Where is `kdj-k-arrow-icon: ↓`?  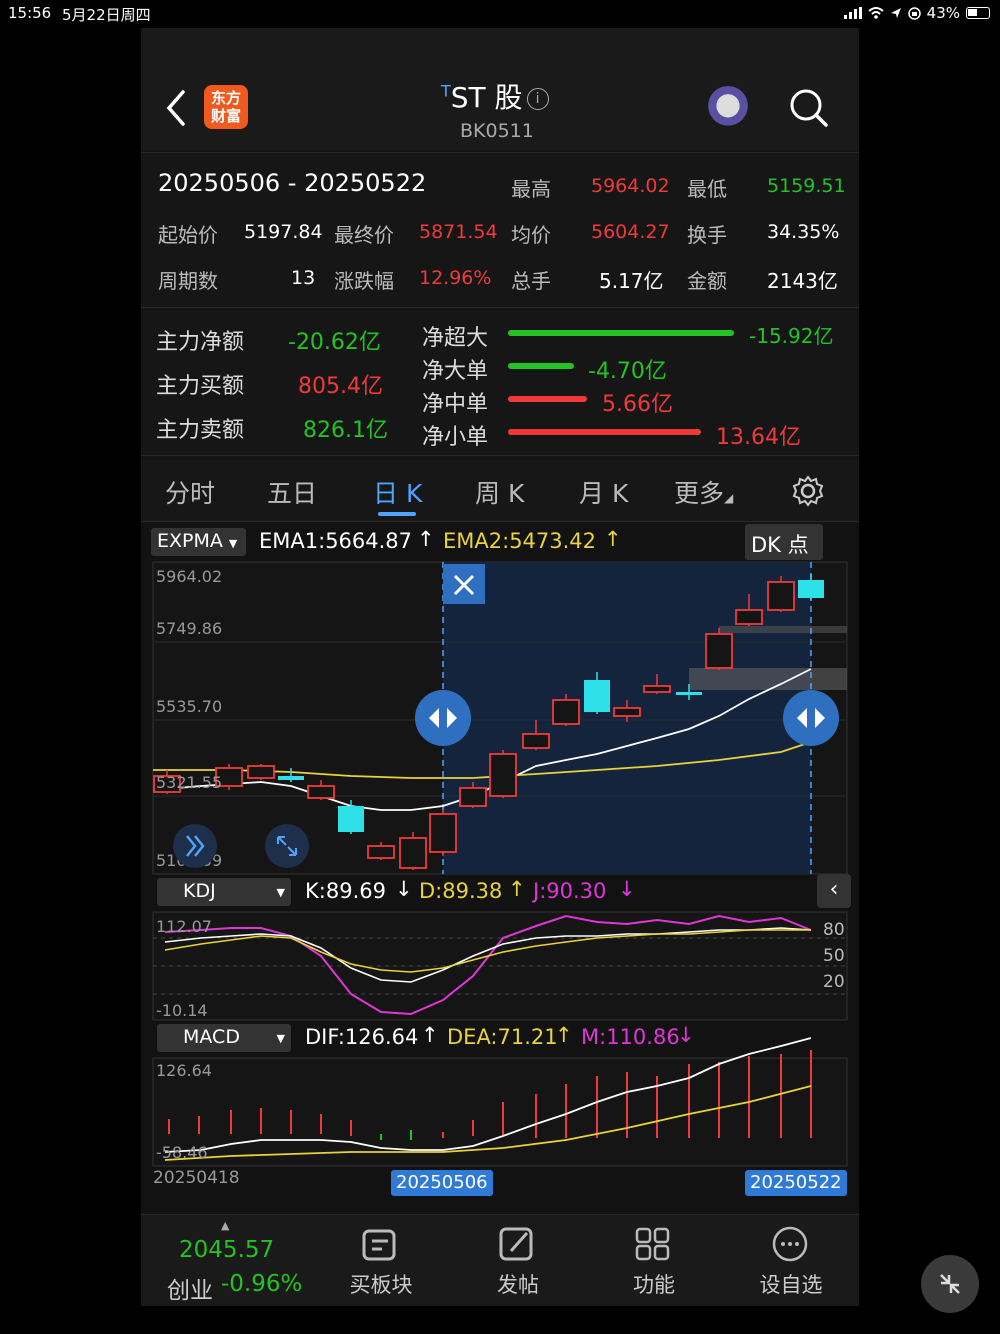
kdj-k-arrow-icon: ↓ is located at coordinates (404, 889).